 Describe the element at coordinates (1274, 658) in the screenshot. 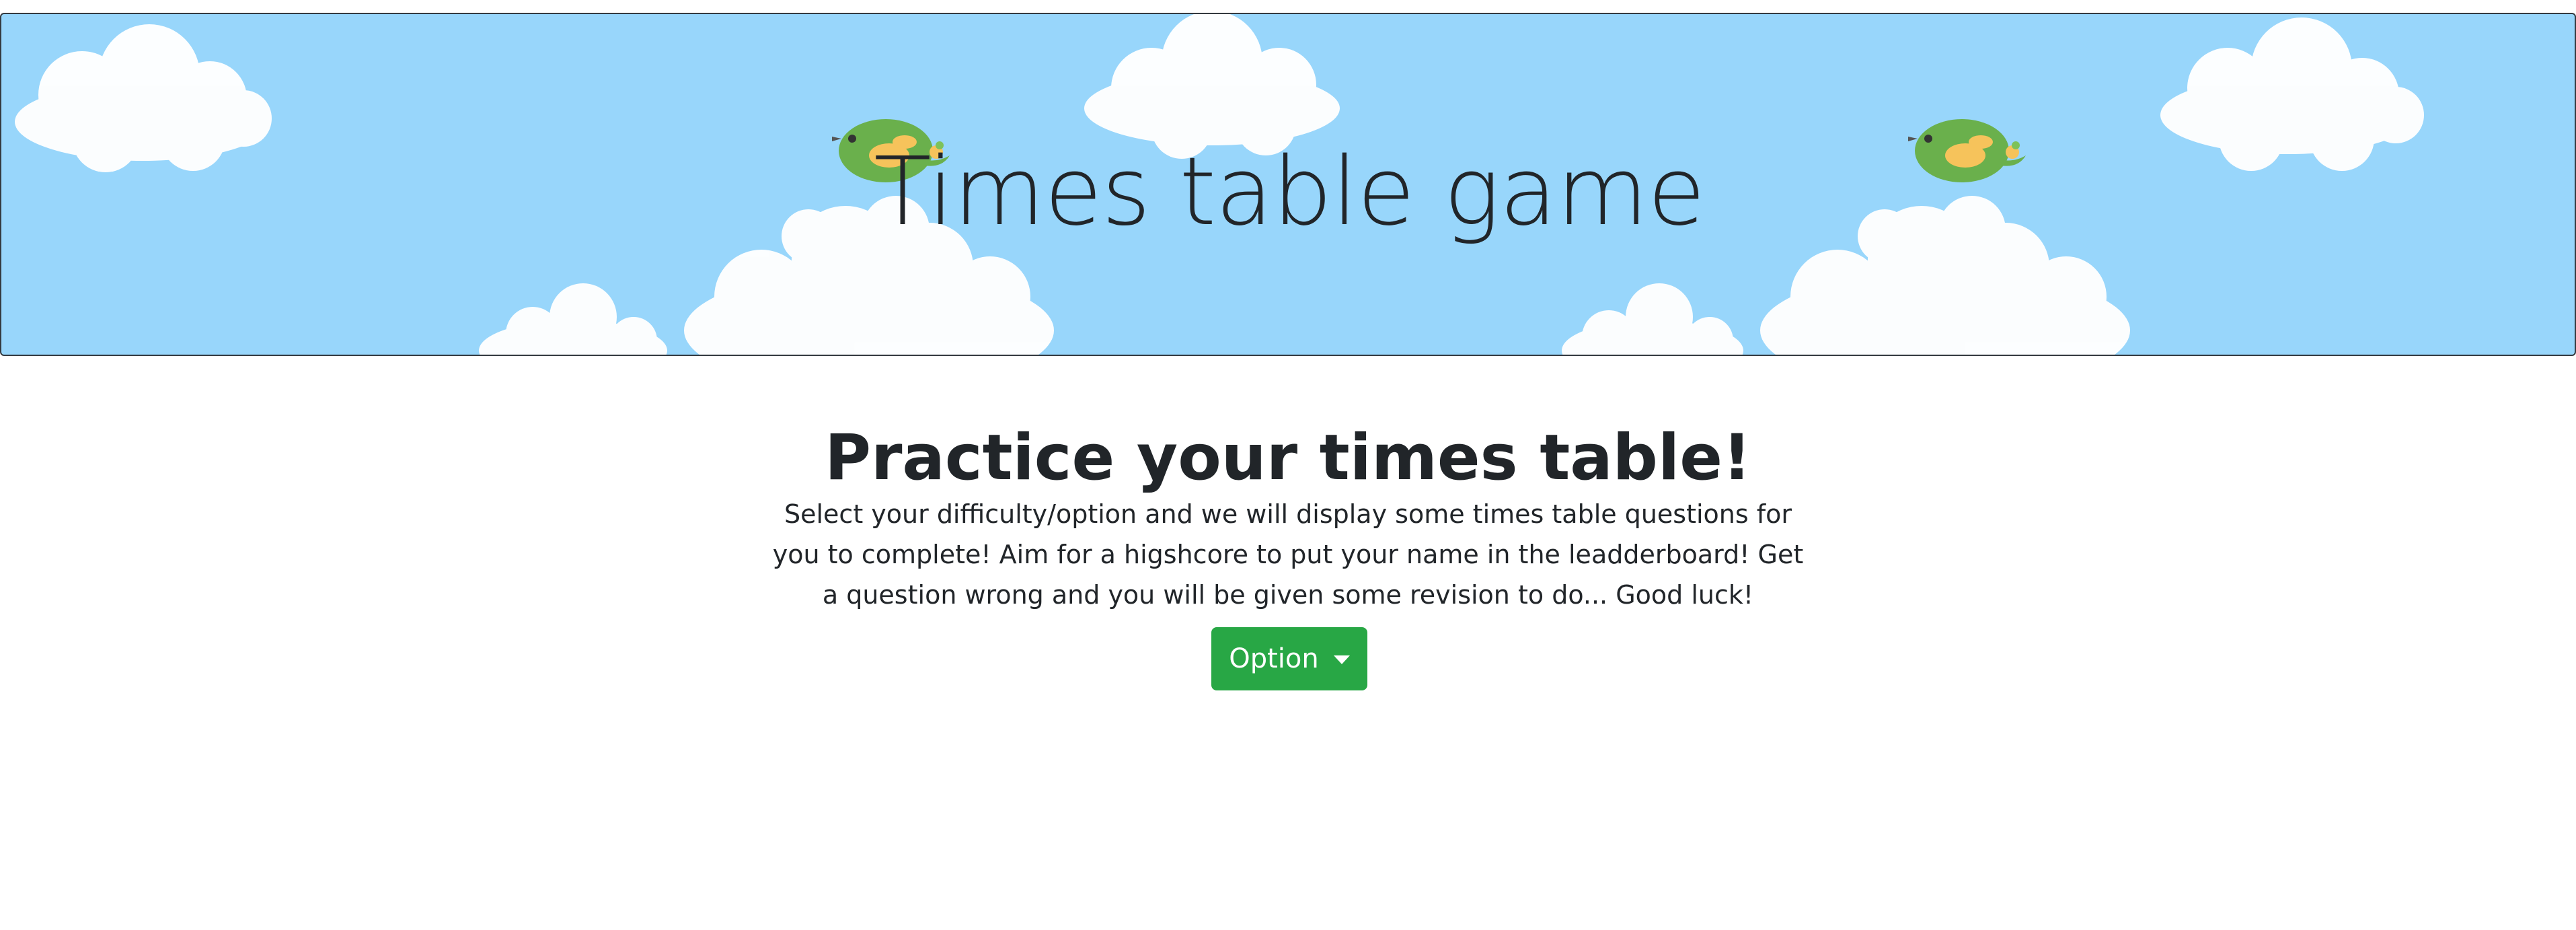

I see `option-button-label: Option` at that location.